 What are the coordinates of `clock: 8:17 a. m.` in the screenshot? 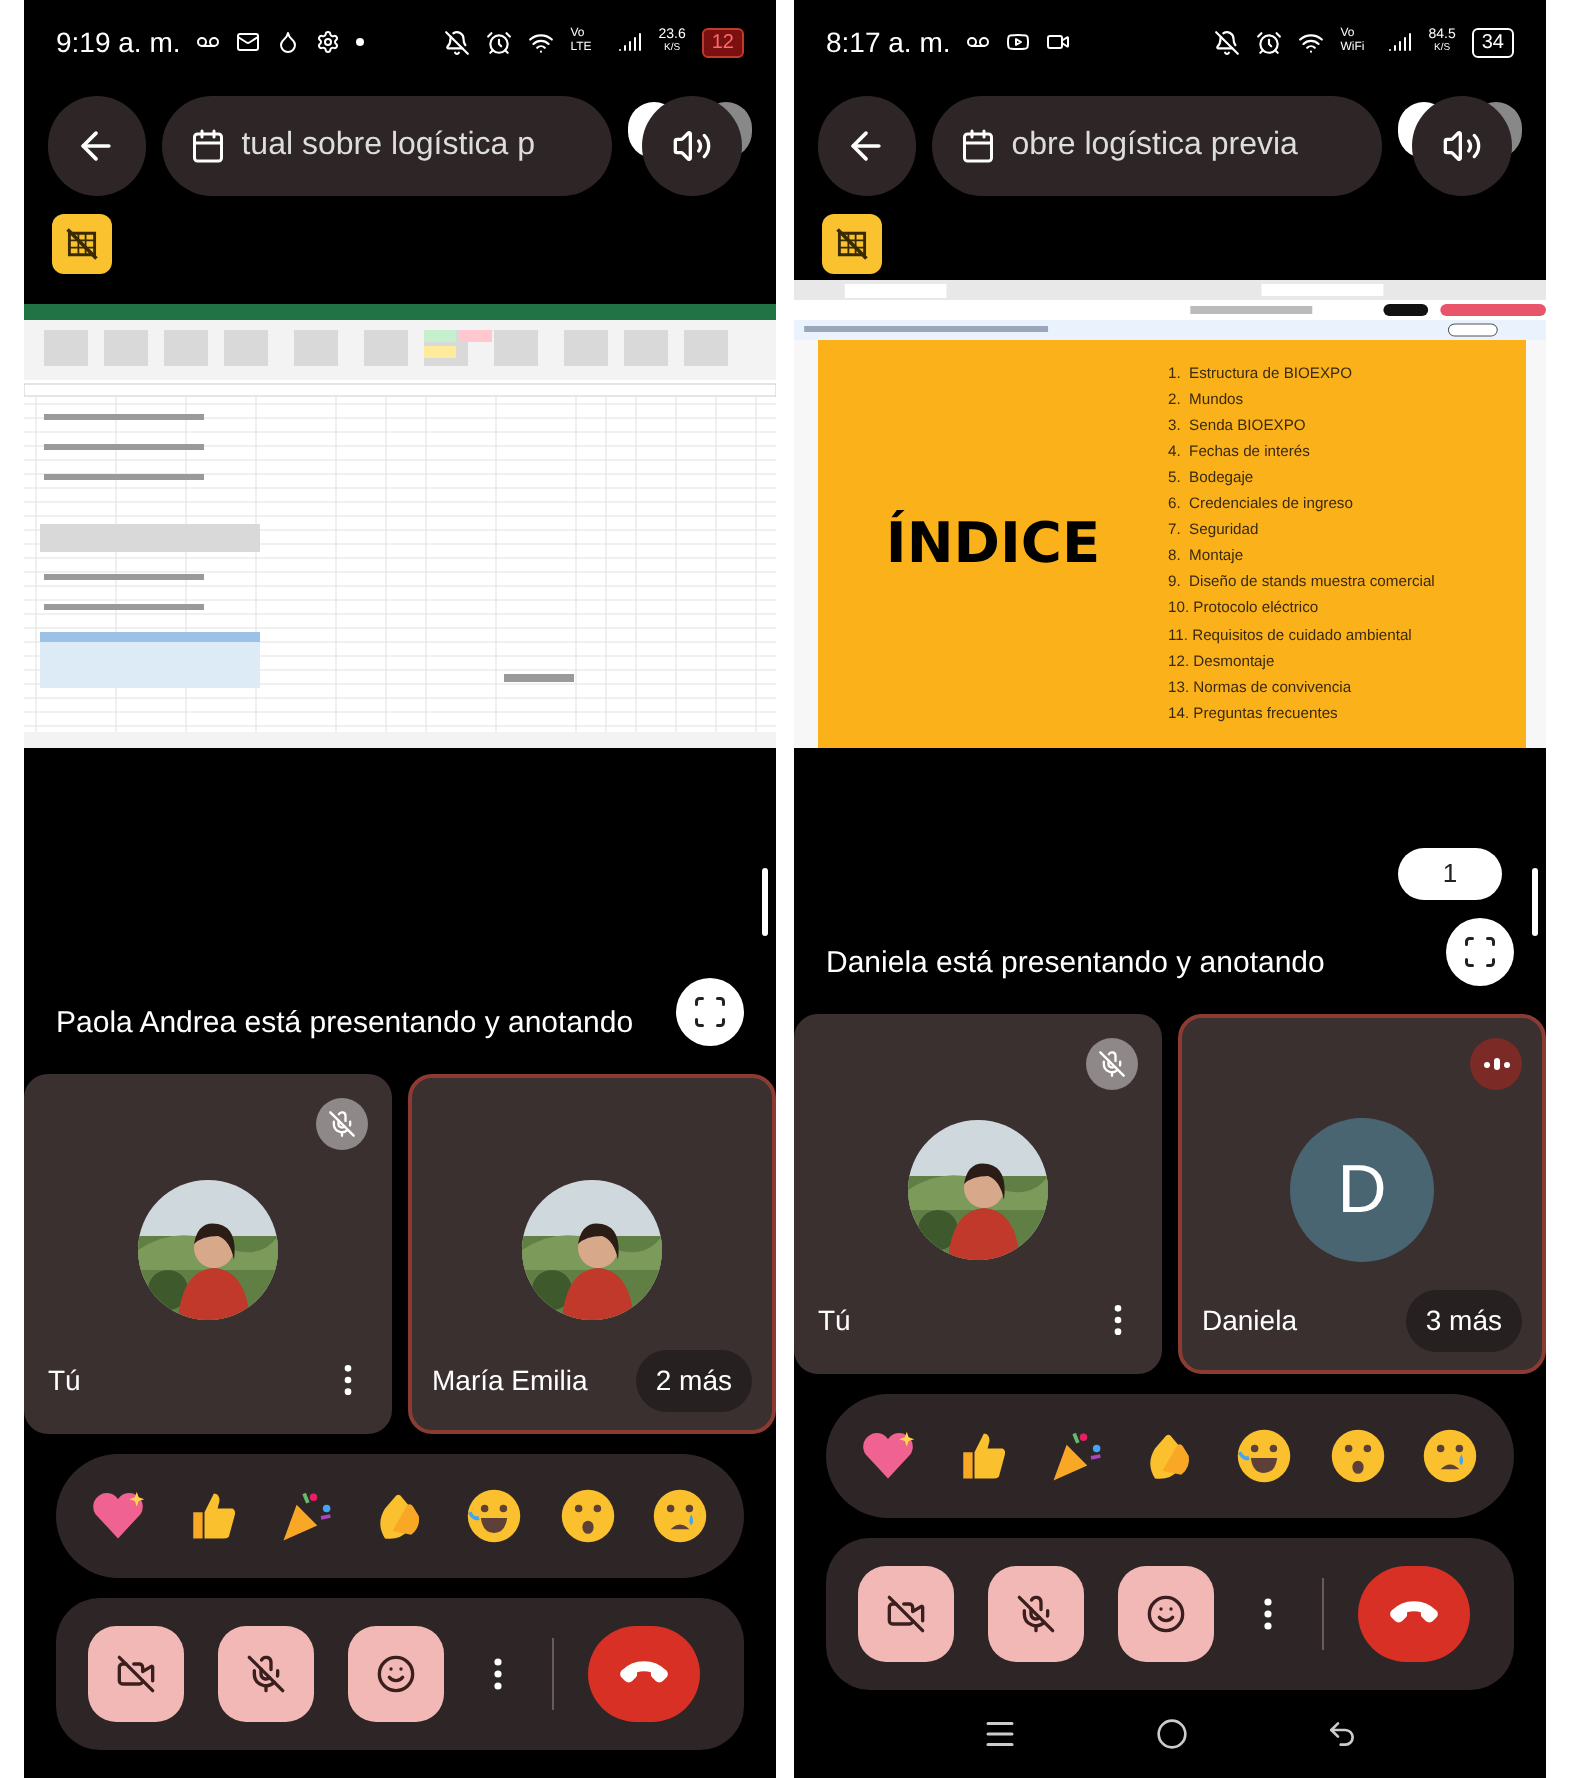 It's located at (888, 42).